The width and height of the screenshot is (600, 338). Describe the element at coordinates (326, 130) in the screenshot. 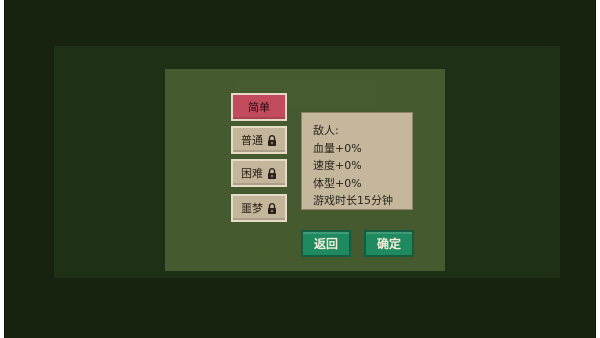

I see `info-line-enemy: 敌人:` at that location.